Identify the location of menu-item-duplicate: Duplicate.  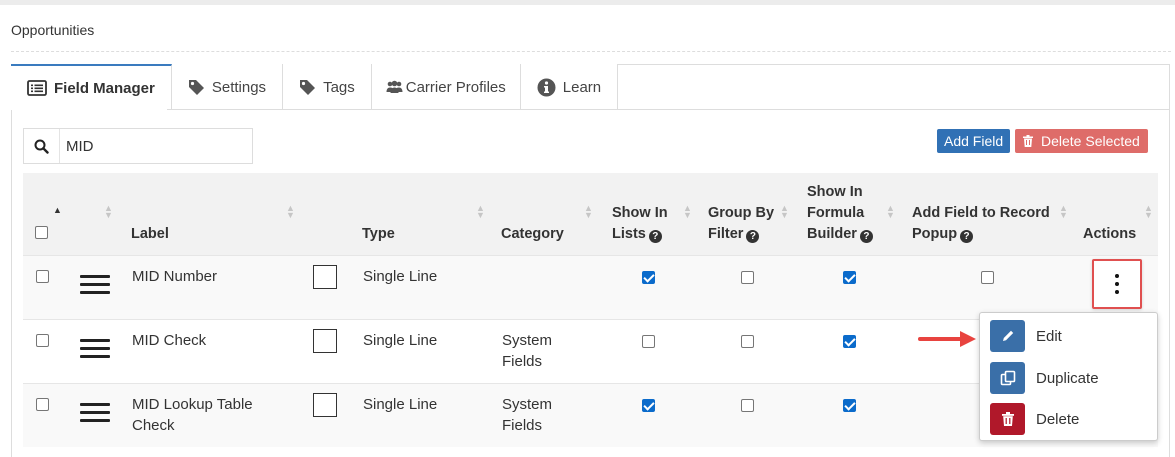
(1044, 378).